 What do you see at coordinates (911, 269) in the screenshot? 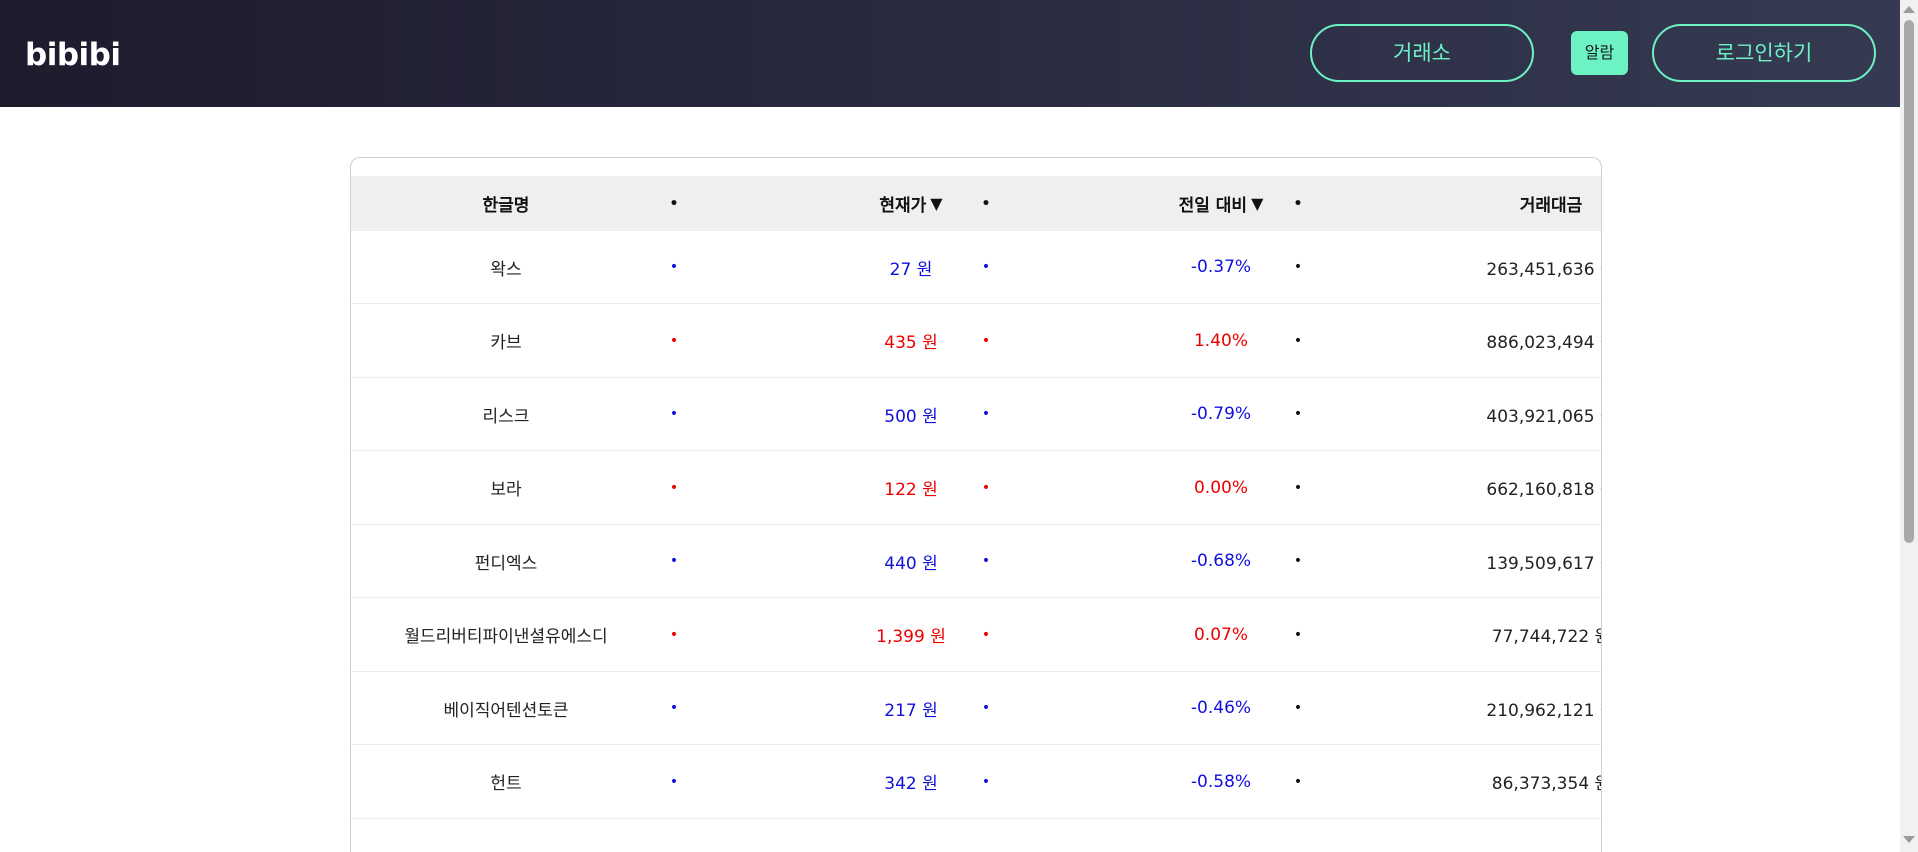
I see `current-price-text: 27 원` at bounding box center [911, 269].